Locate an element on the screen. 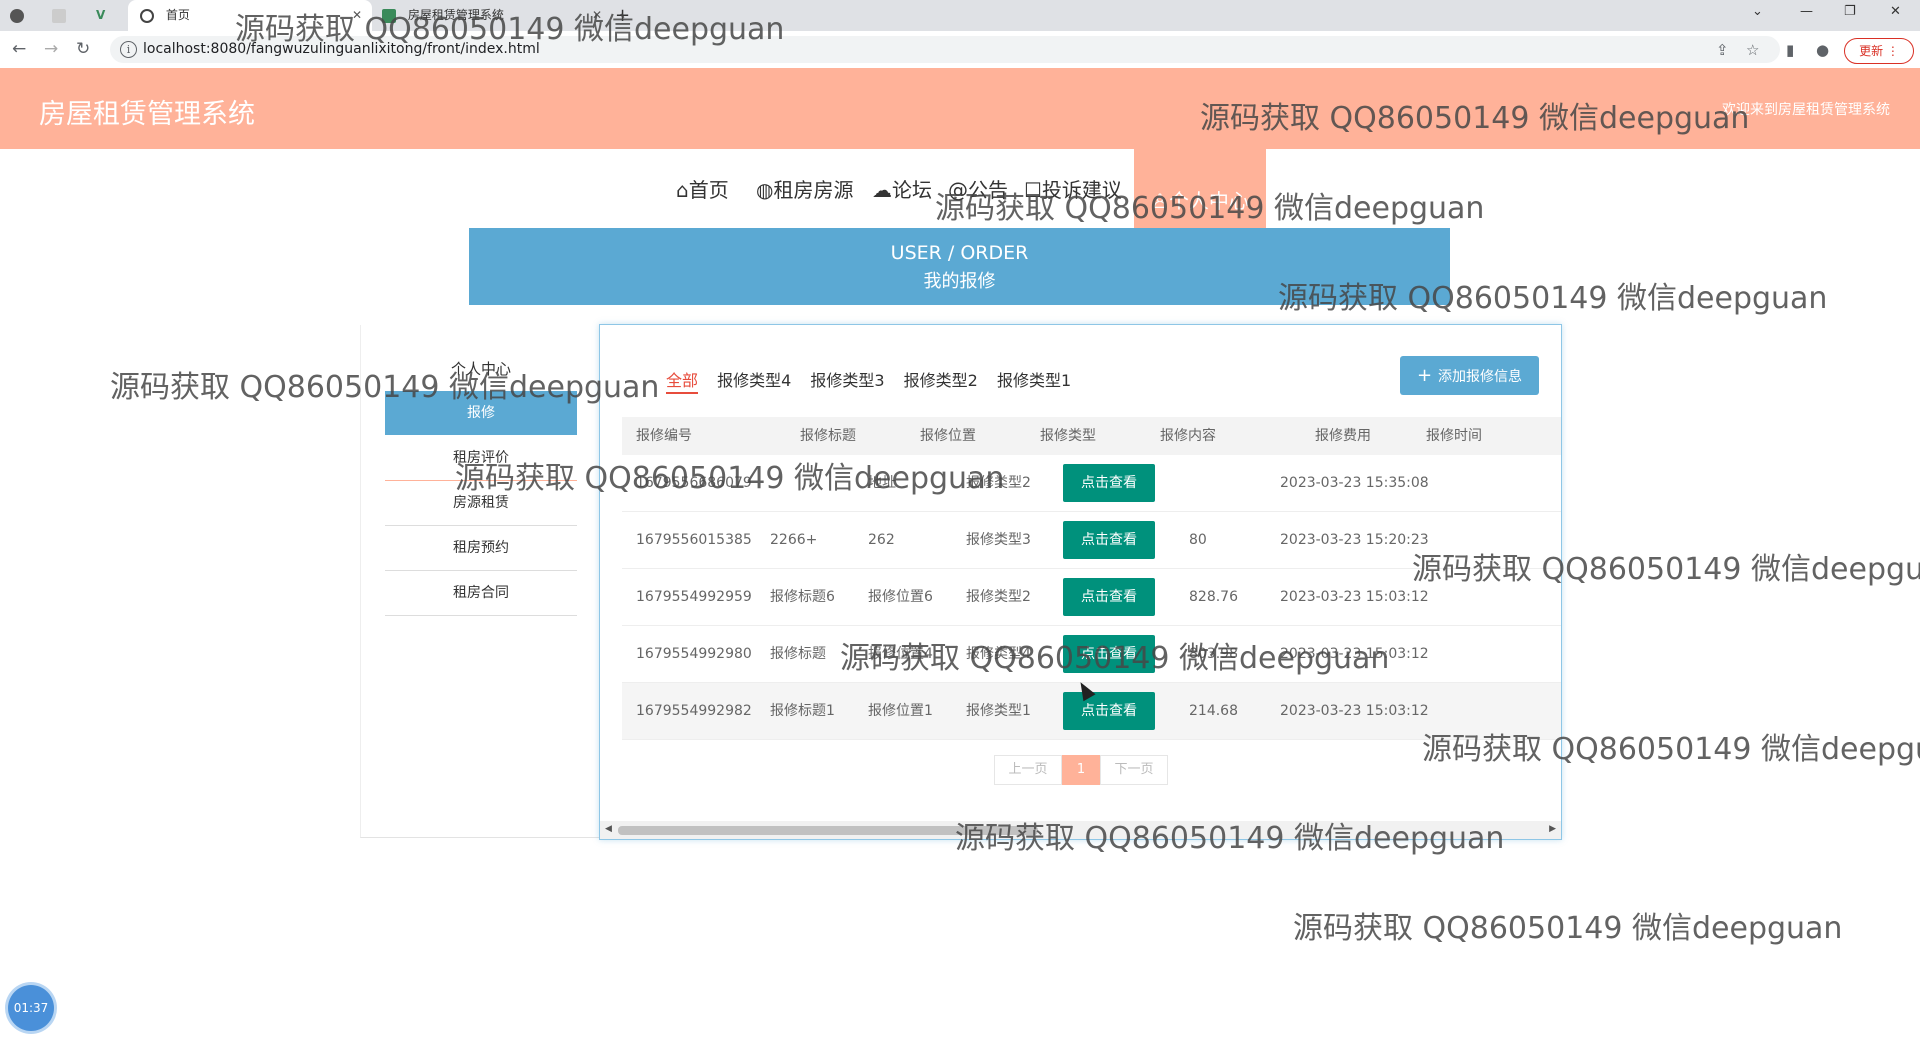 This screenshot has height=1038, width=1920. recording-timer: 01:37 is located at coordinates (31, 1008).